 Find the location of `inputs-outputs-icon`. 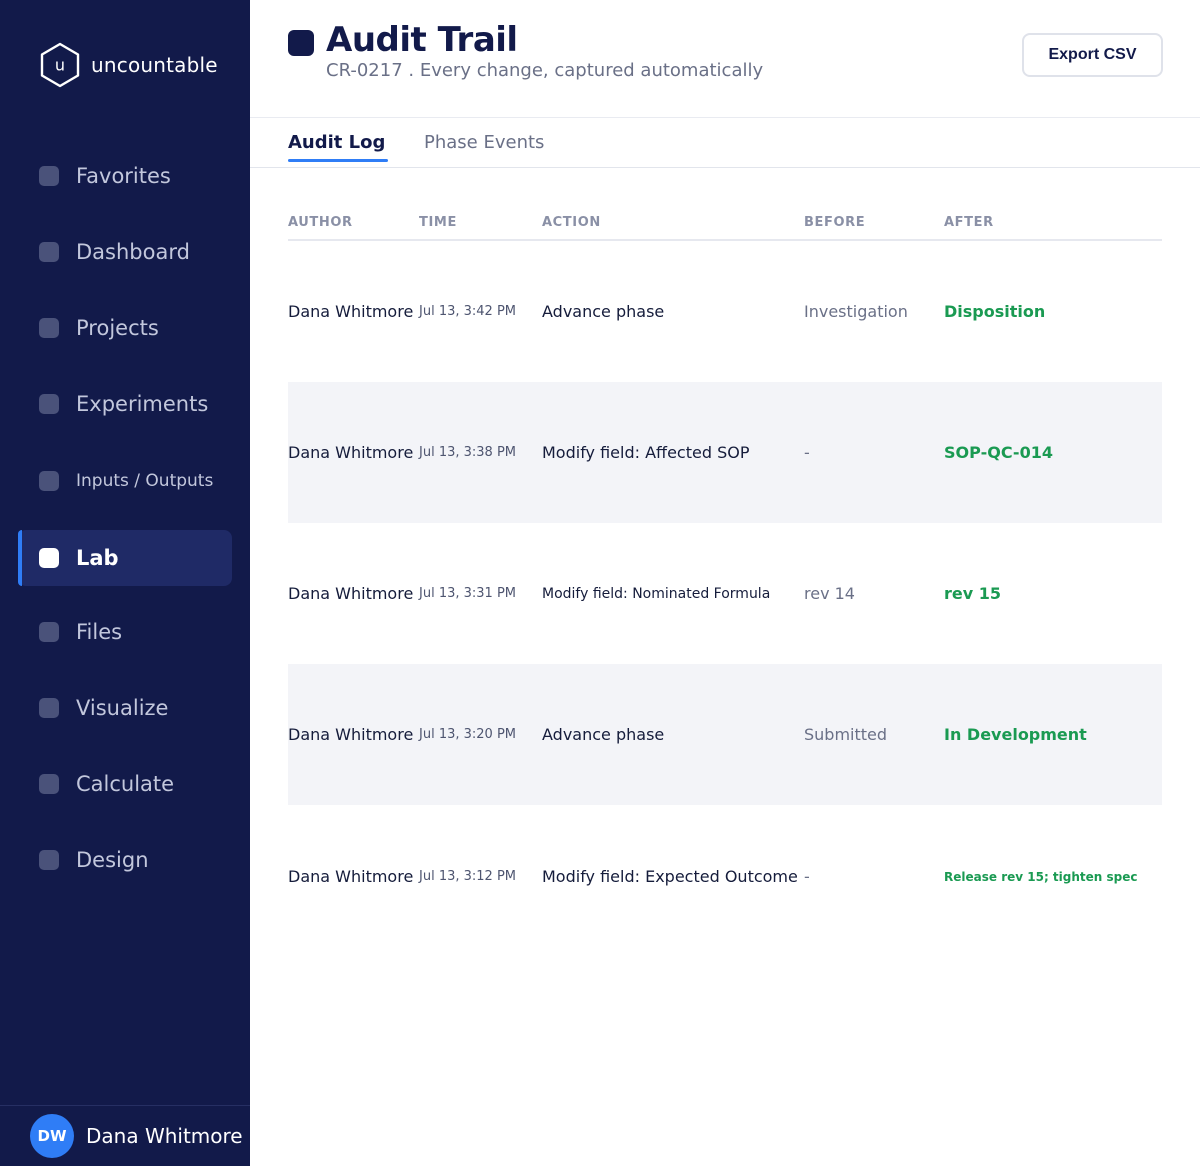

inputs-outputs-icon is located at coordinates (49, 481).